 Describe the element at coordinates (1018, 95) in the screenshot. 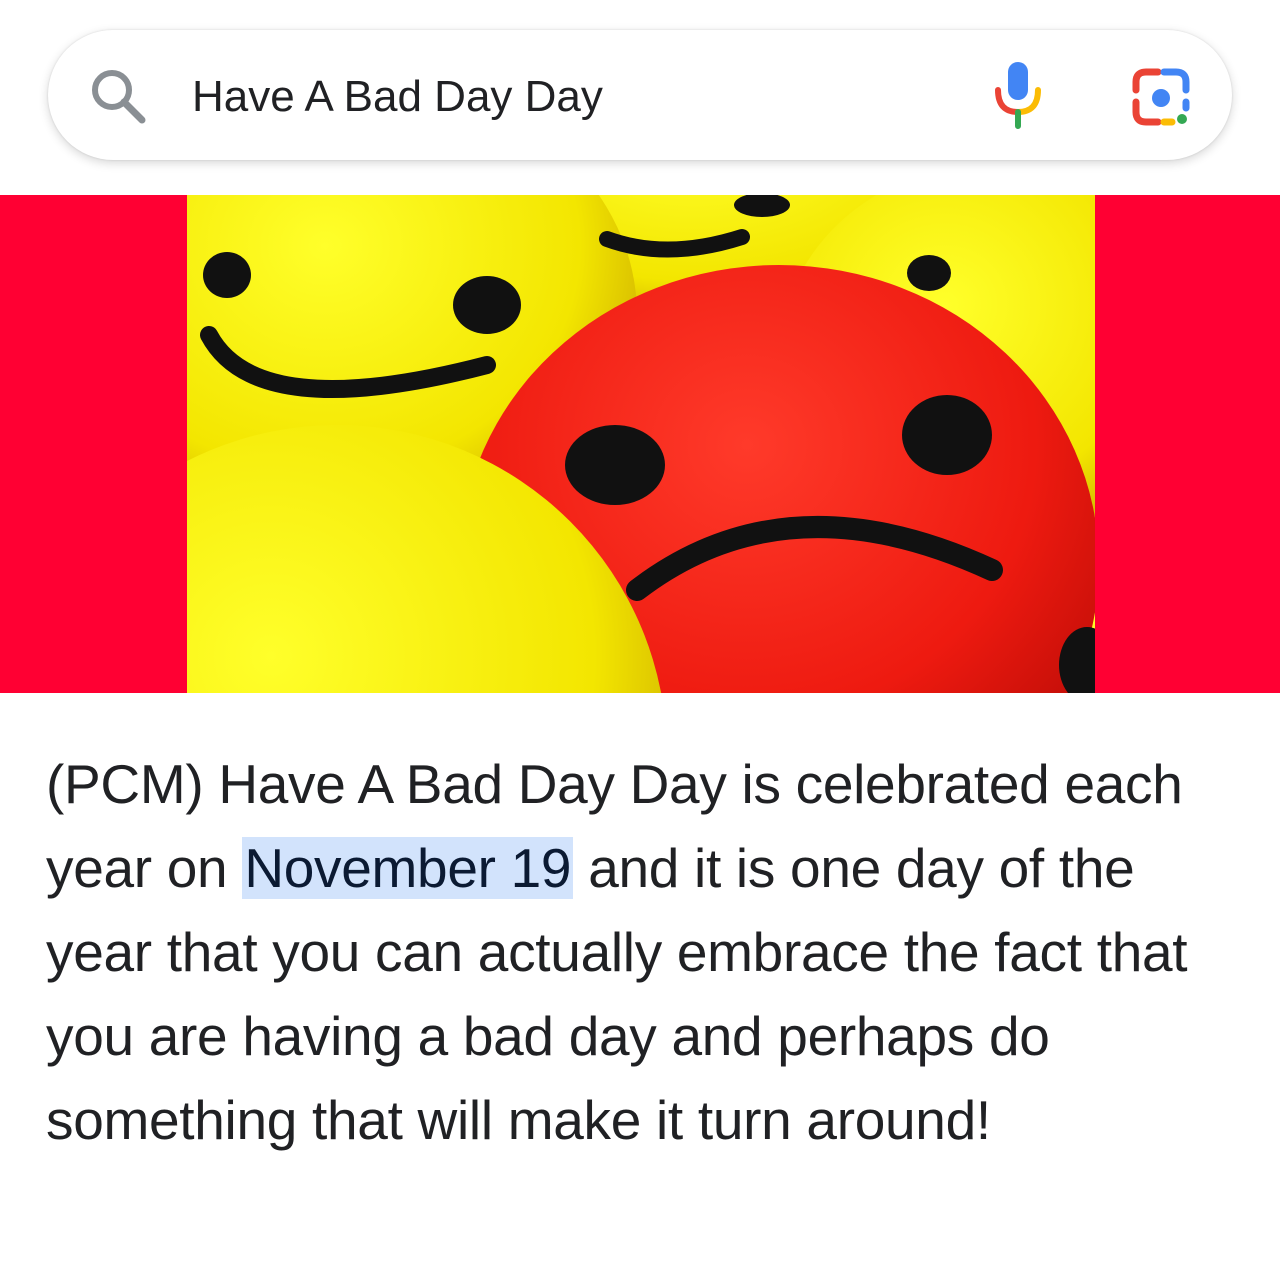

I see `microphone-icon` at that location.